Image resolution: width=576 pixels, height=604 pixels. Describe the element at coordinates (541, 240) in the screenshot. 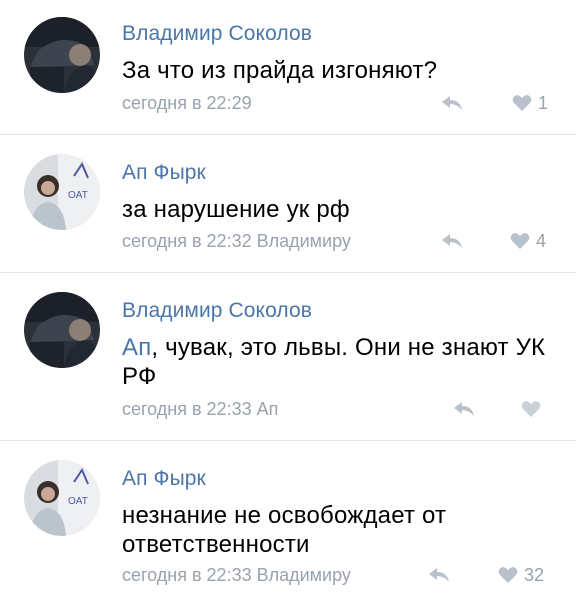

I see `like-count: 4` at that location.